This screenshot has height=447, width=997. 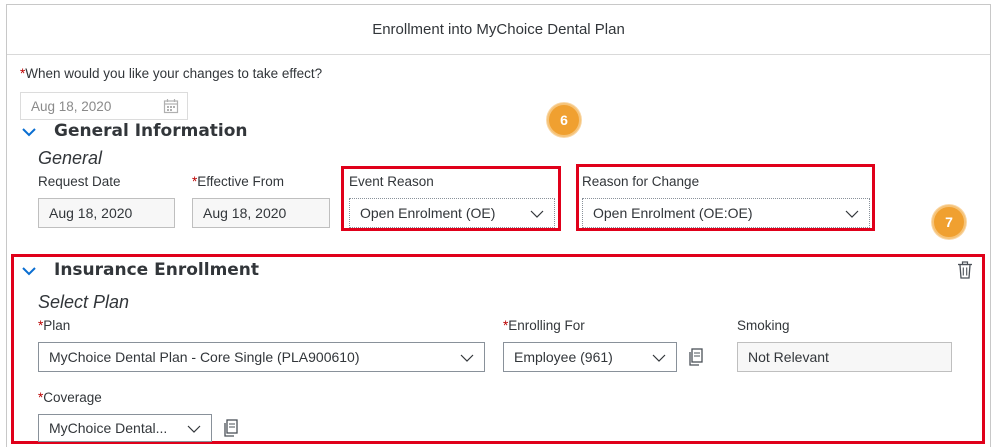 What do you see at coordinates (844, 357) in the screenshot?
I see `smoking-field: Not Relevant` at bounding box center [844, 357].